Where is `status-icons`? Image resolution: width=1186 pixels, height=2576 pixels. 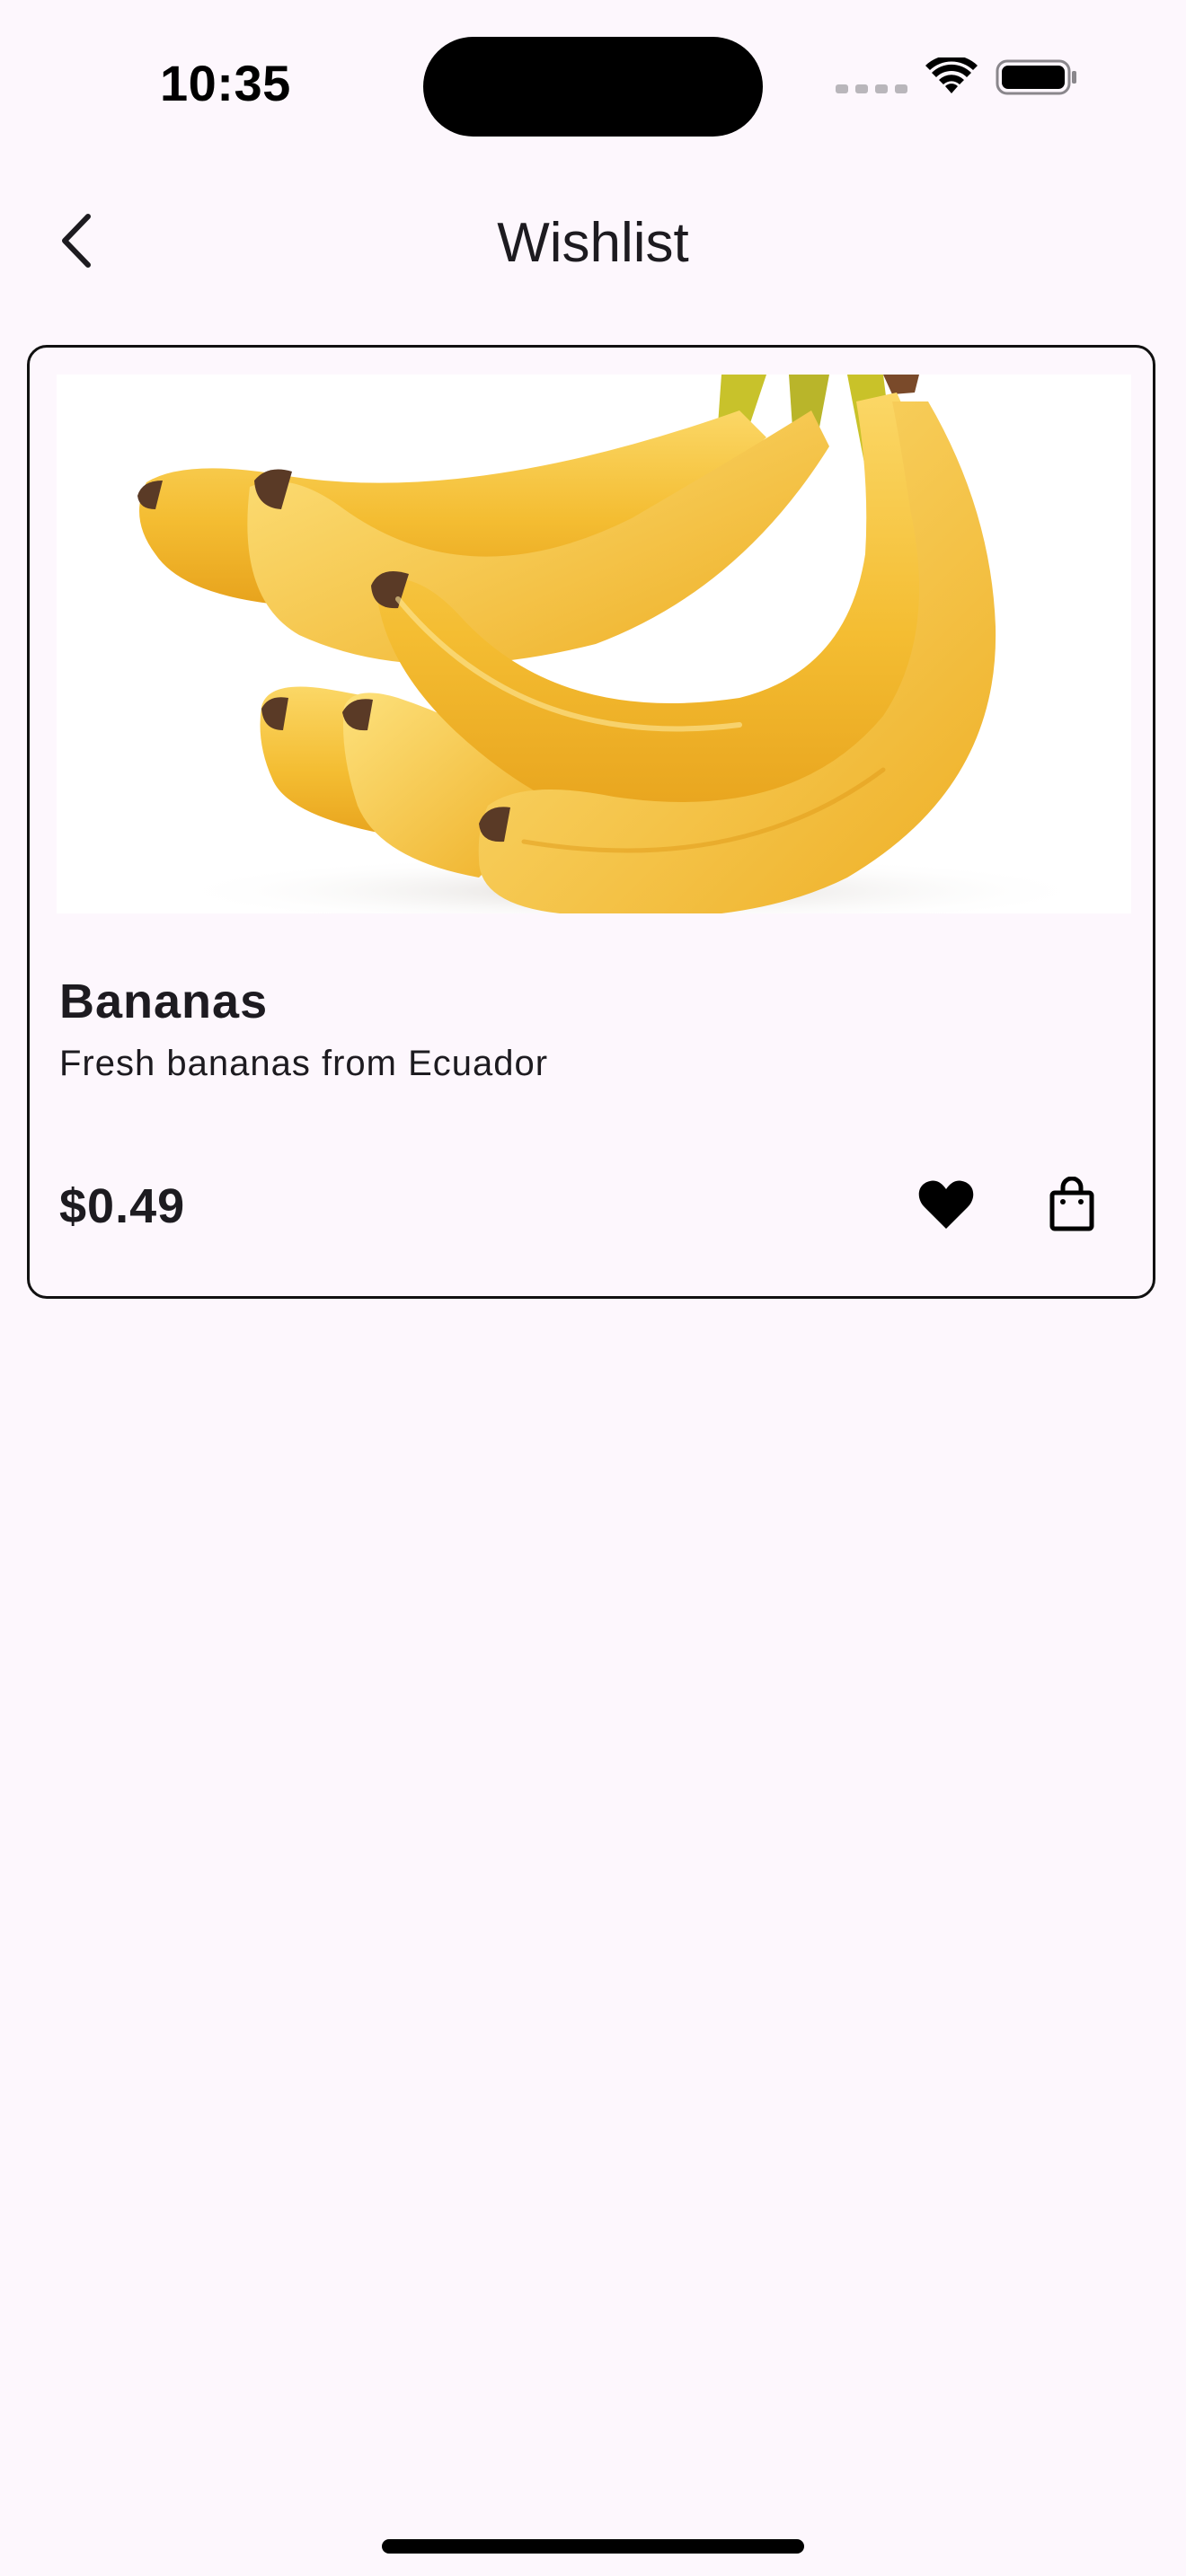
status-icons is located at coordinates (957, 78).